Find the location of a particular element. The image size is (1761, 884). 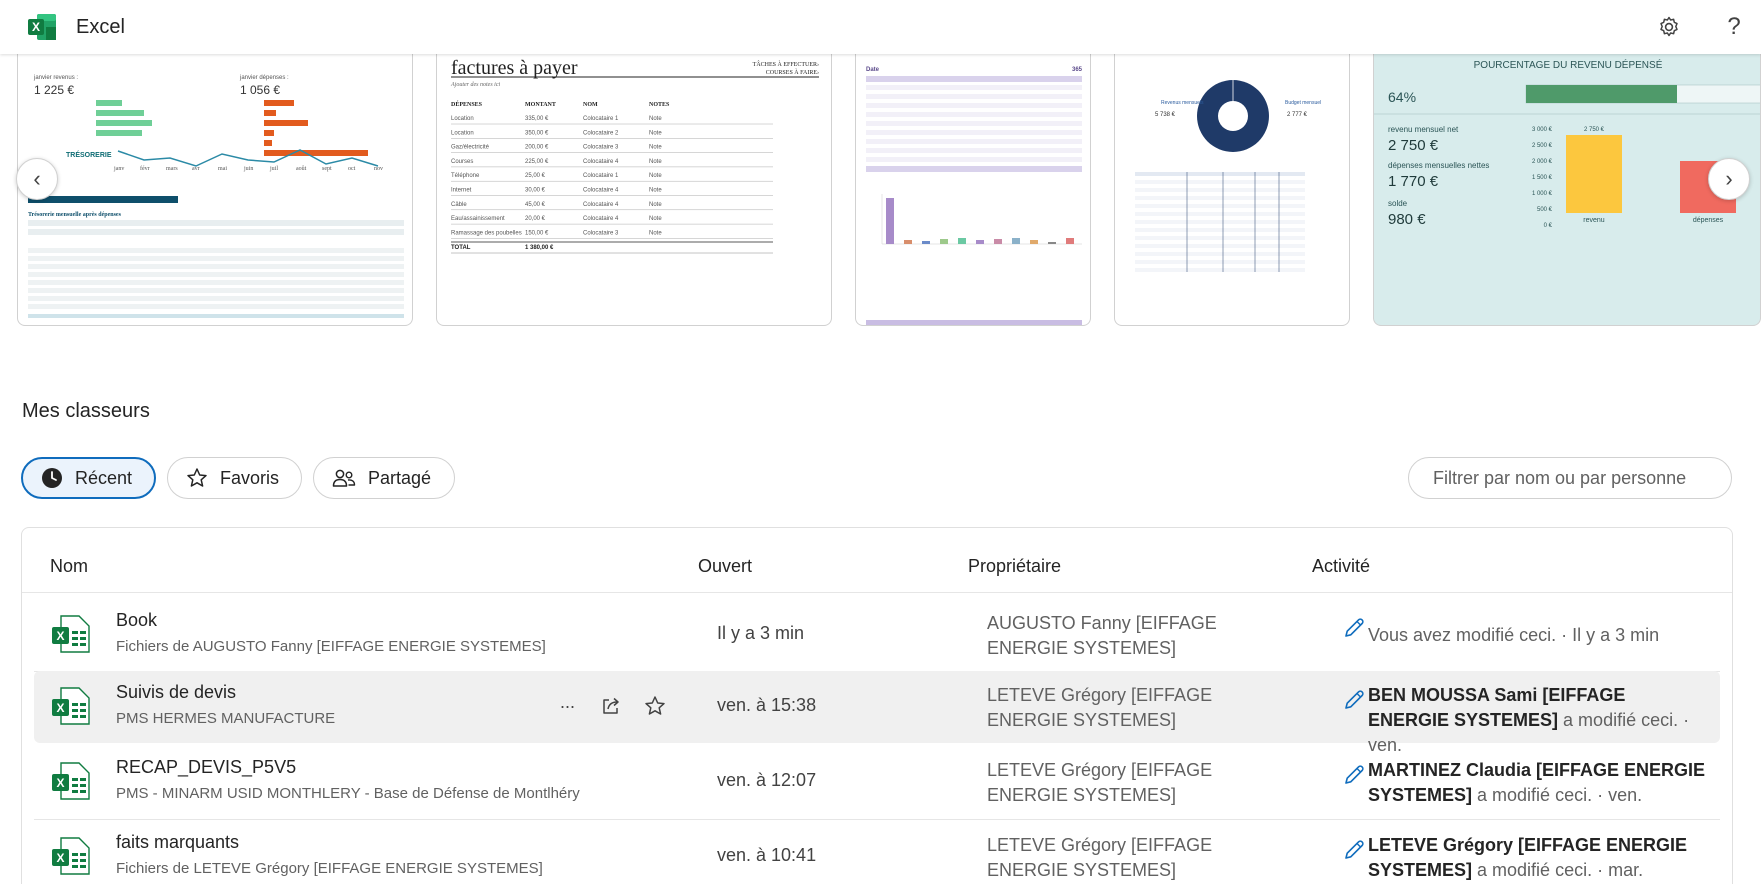

month-label: oct is located at coordinates (352, 169).